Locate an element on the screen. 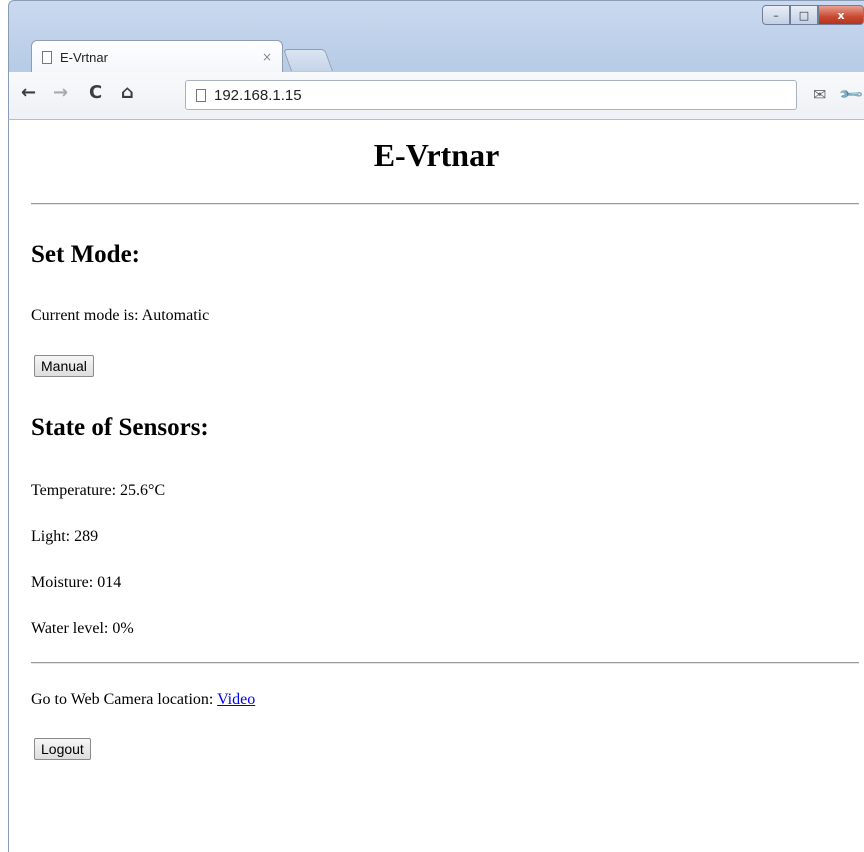 The width and height of the screenshot is (864, 852). temperature-reading: Temperature: 25.6°C is located at coordinates (98, 490).